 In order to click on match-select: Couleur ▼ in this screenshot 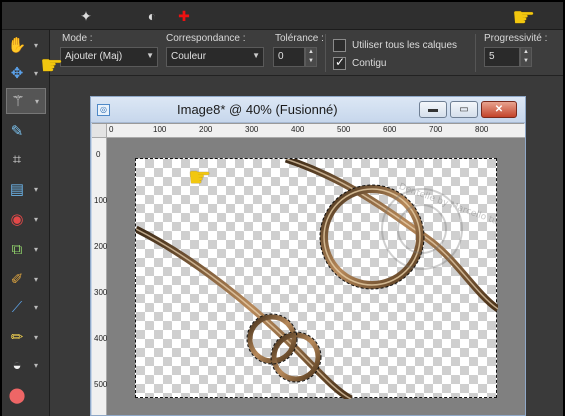, I will do `click(215, 57)`.